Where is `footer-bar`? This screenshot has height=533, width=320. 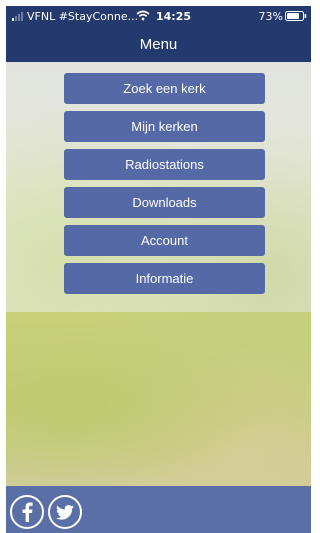 footer-bar is located at coordinates (158, 509).